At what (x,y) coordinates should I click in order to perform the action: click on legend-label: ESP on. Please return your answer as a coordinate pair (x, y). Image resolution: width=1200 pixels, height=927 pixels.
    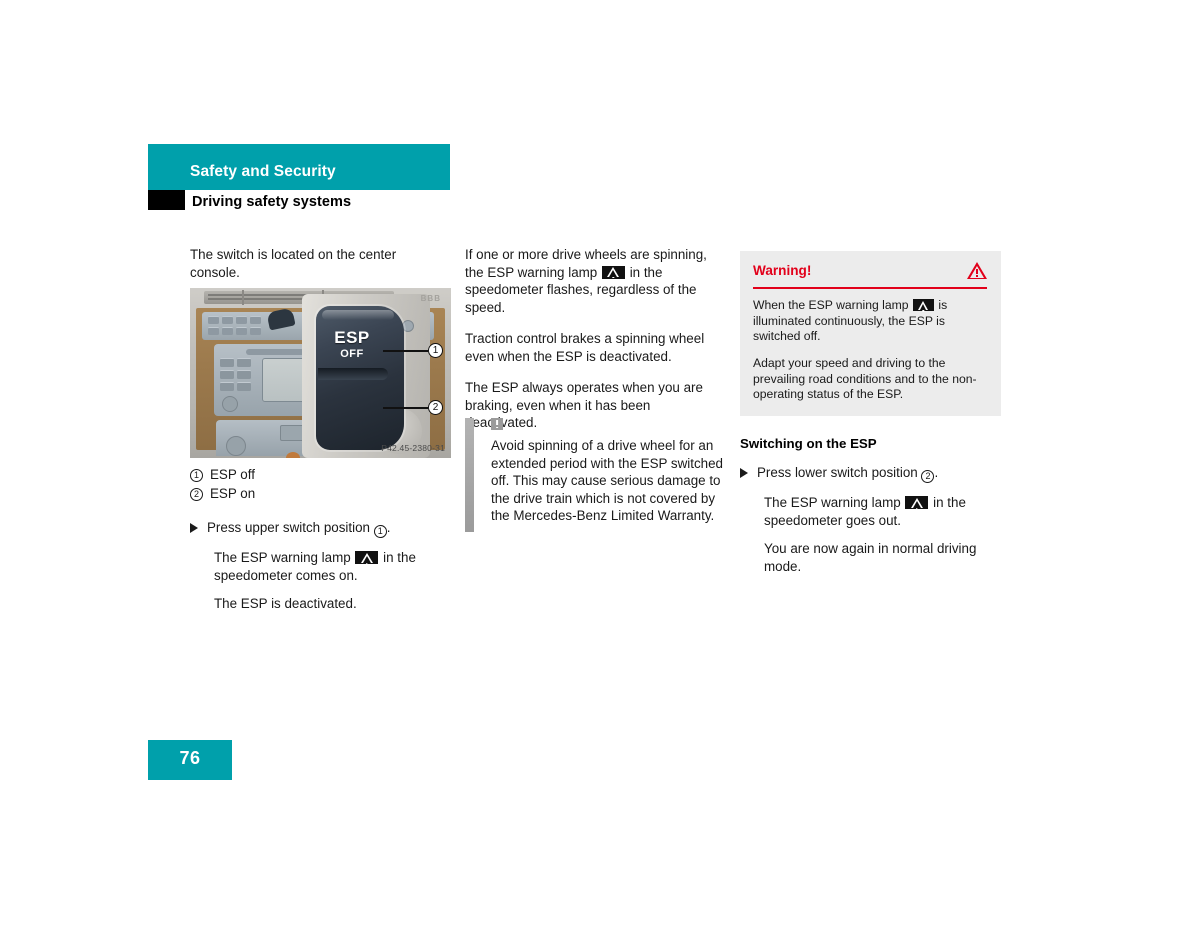
    Looking at the image, I should click on (233, 493).